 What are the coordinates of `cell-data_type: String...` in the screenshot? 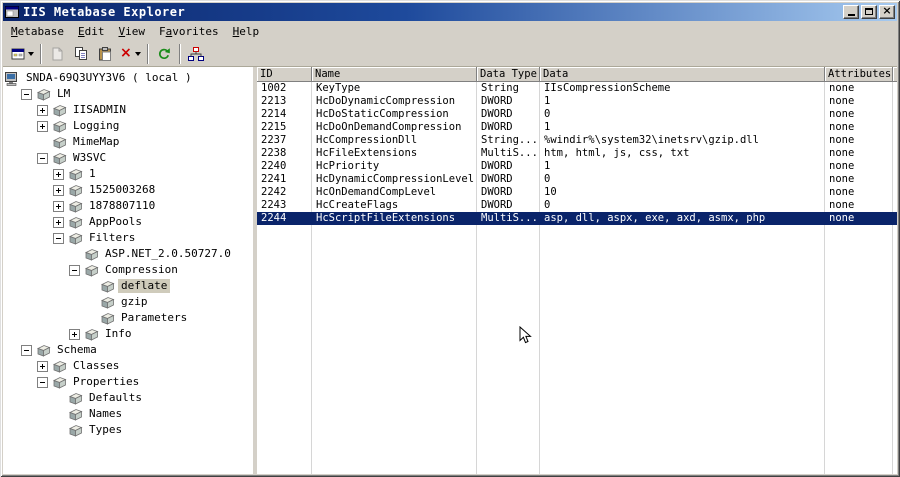 It's located at (509, 140).